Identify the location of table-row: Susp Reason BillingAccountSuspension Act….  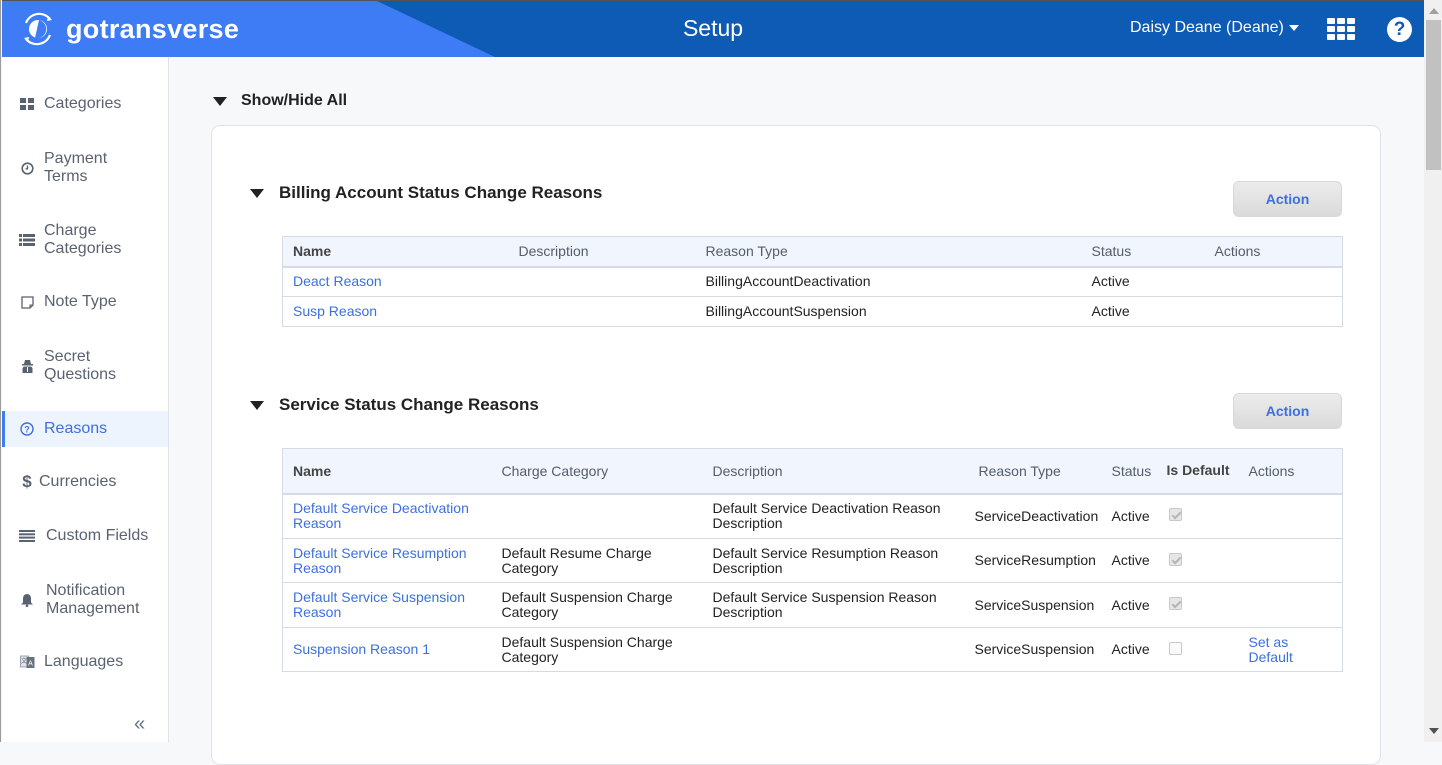
(812, 311).